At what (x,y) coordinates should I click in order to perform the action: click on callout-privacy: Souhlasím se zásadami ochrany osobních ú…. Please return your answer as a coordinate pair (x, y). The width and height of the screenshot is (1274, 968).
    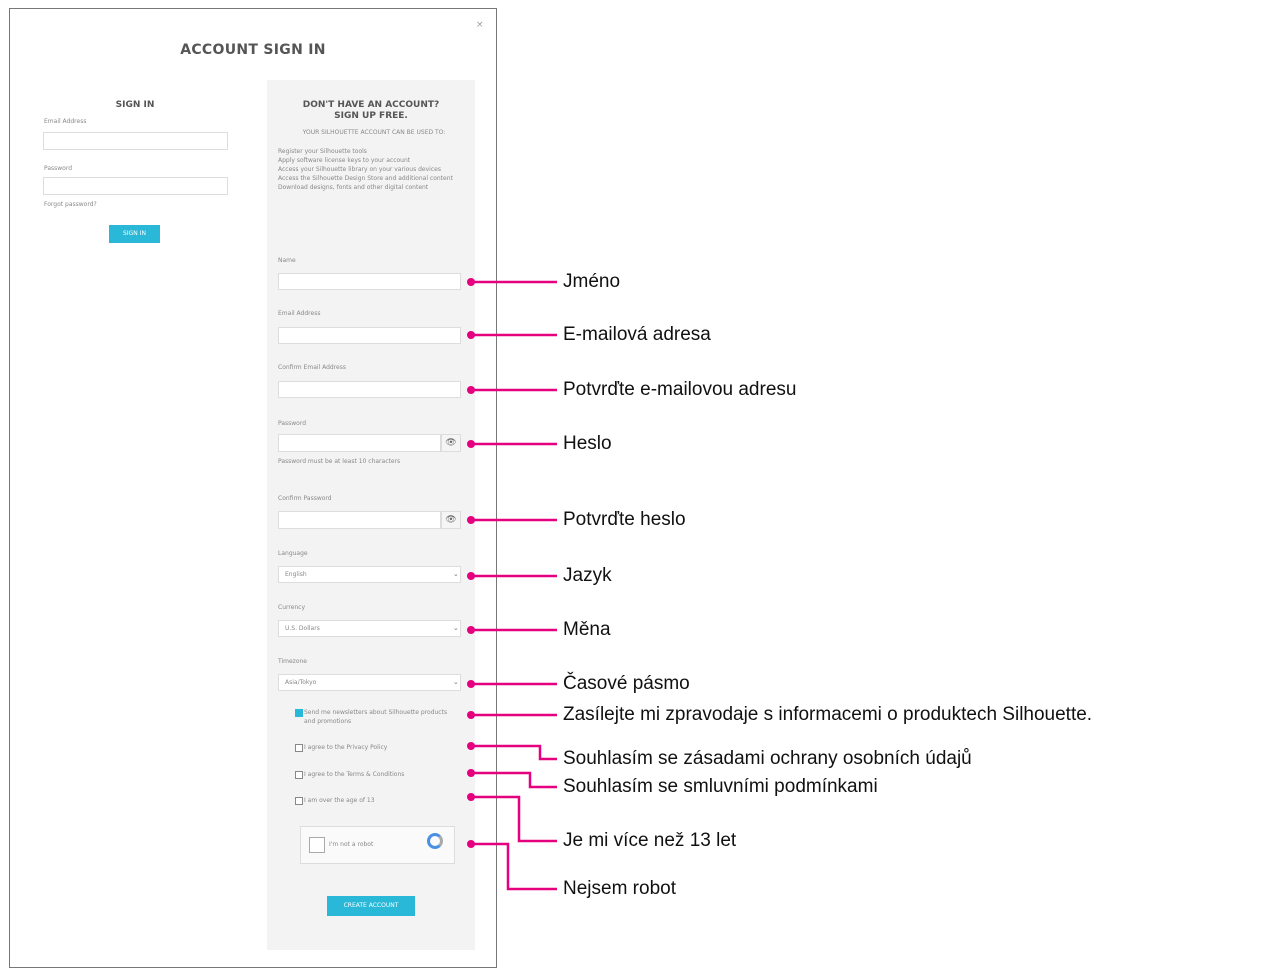
    Looking at the image, I should click on (767, 758).